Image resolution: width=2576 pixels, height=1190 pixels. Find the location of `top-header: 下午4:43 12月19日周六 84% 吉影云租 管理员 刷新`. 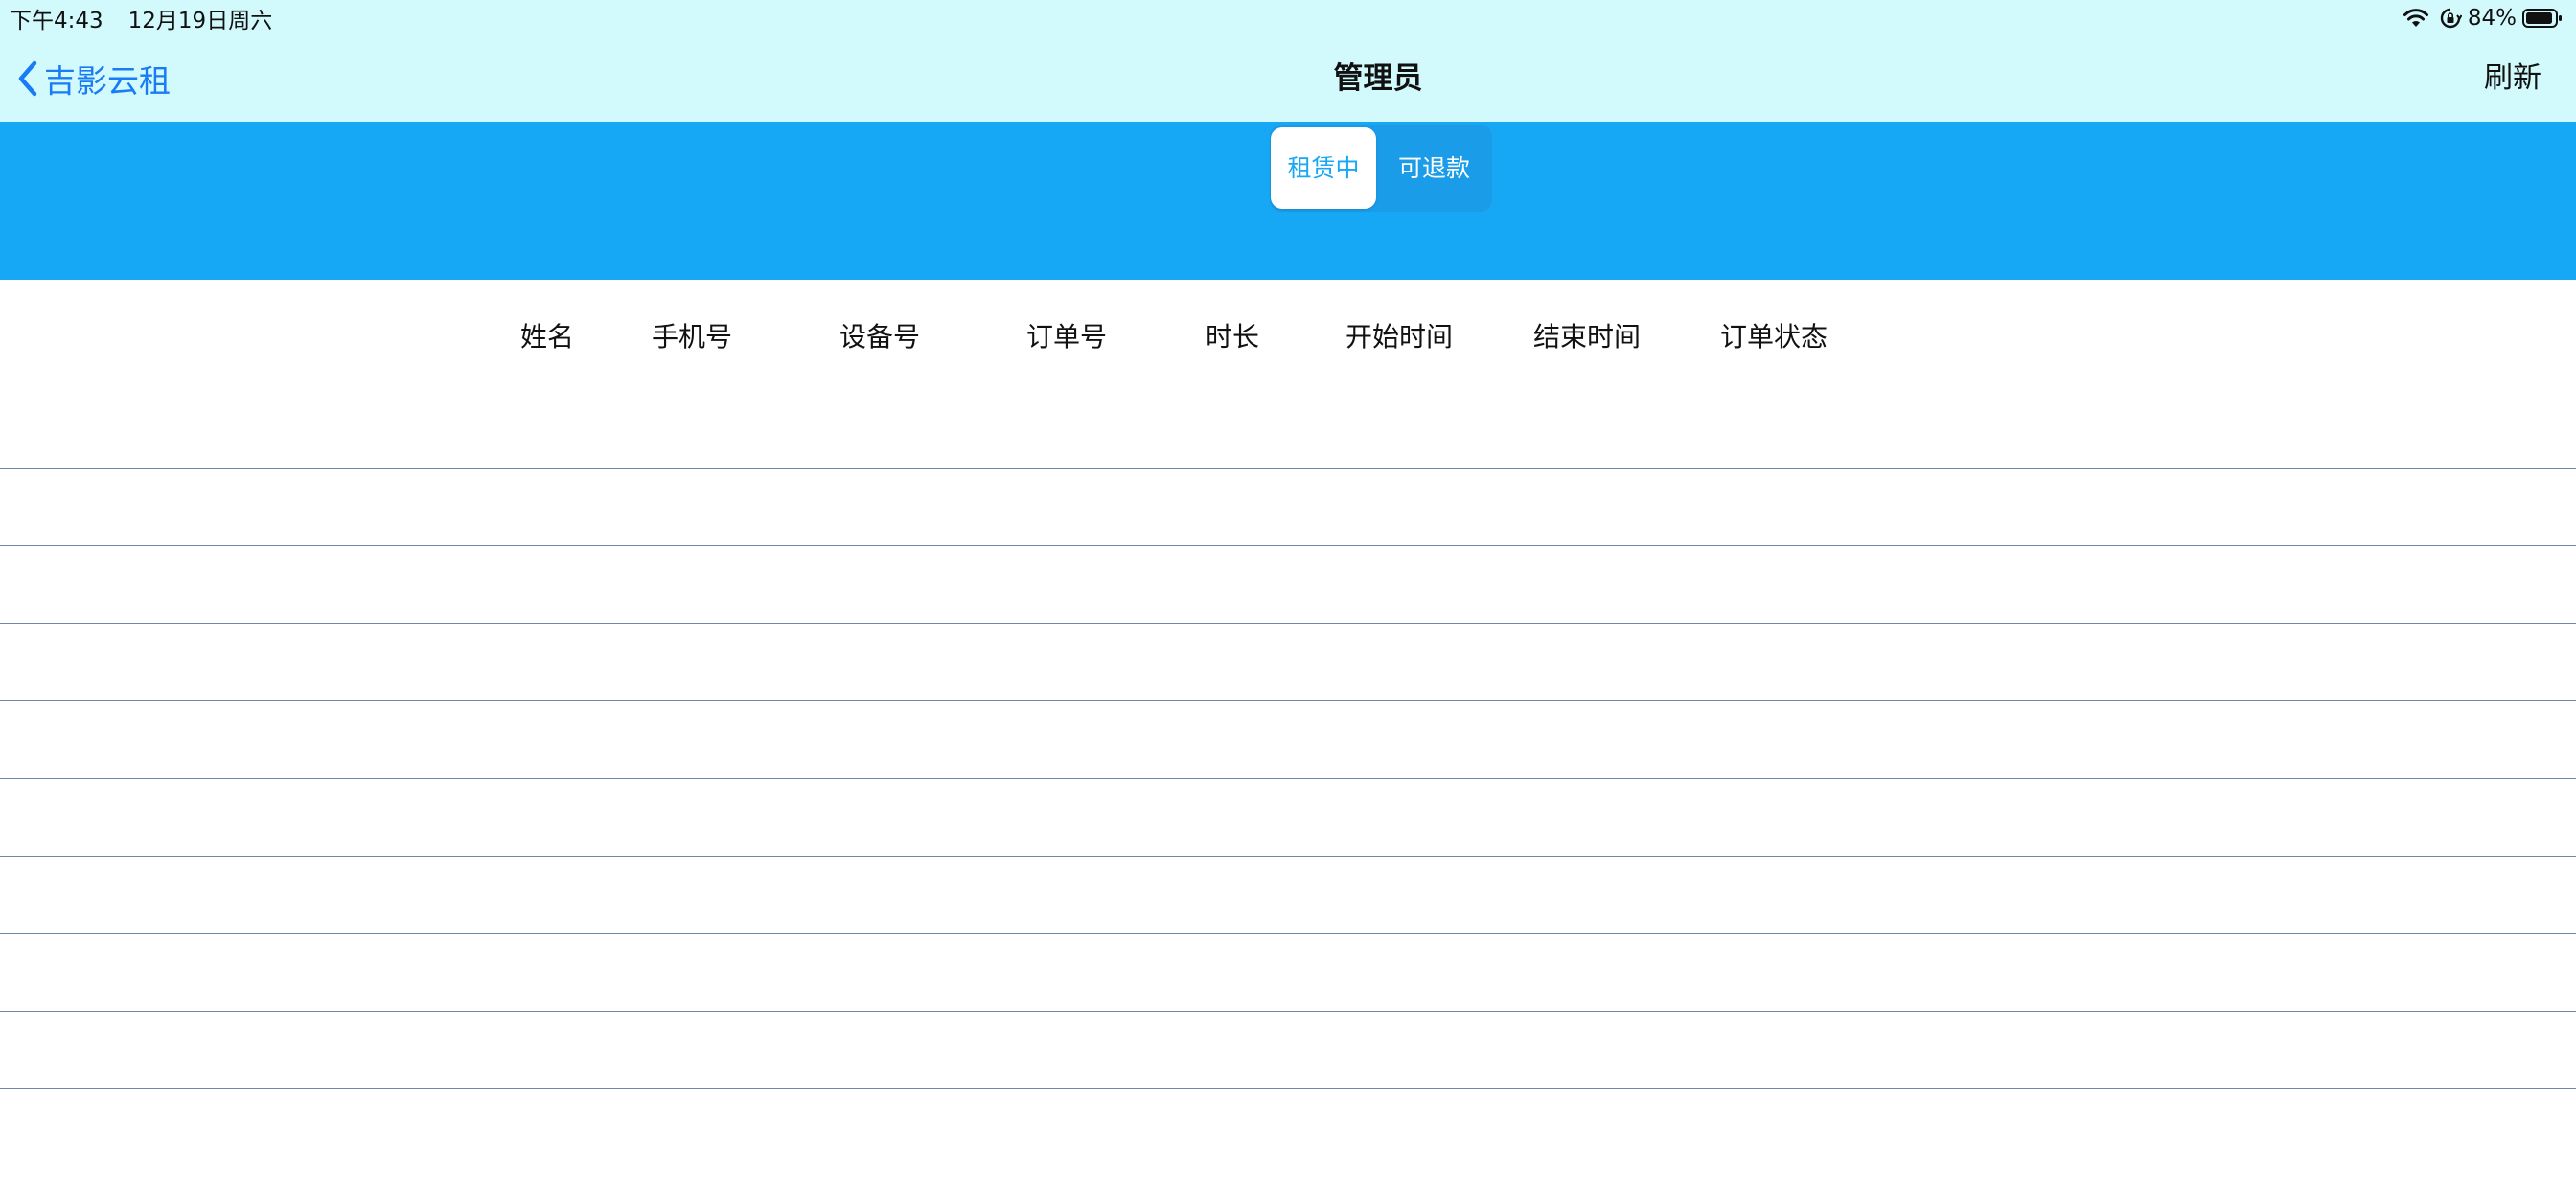

top-header: 下午4:43 12月19日周六 84% 吉影云租 管理员 刷新 is located at coordinates (1288, 61).